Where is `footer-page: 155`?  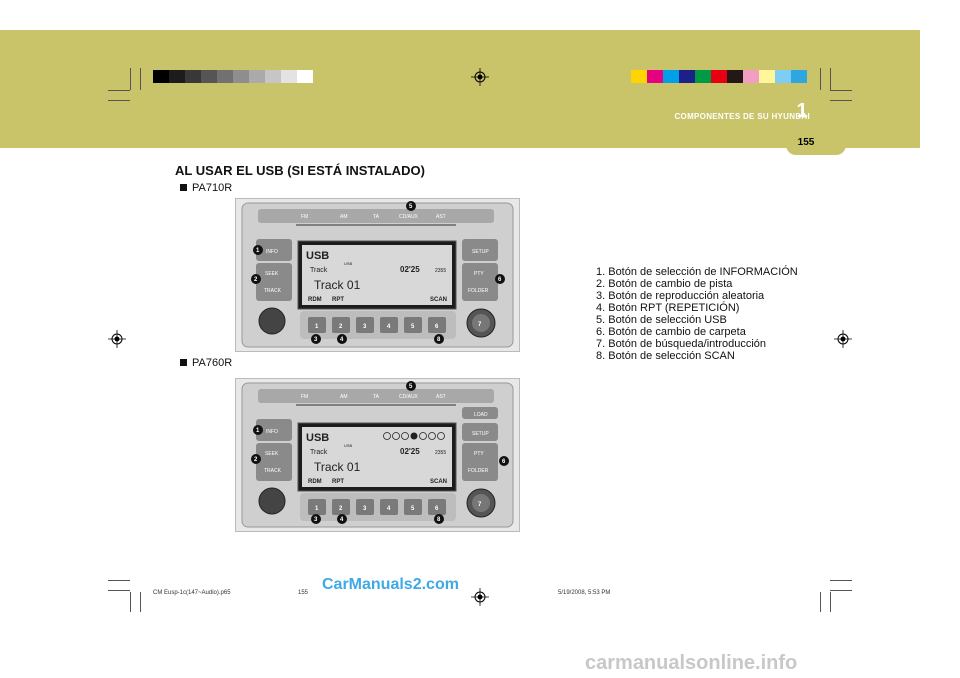 footer-page: 155 is located at coordinates (303, 593).